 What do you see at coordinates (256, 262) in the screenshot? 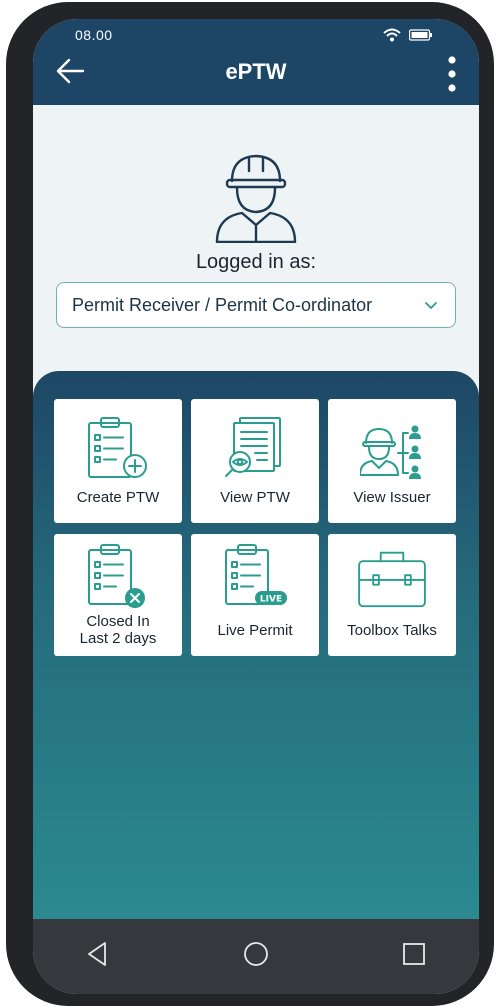
I see `logged-in-label: Logged in as:` at bounding box center [256, 262].